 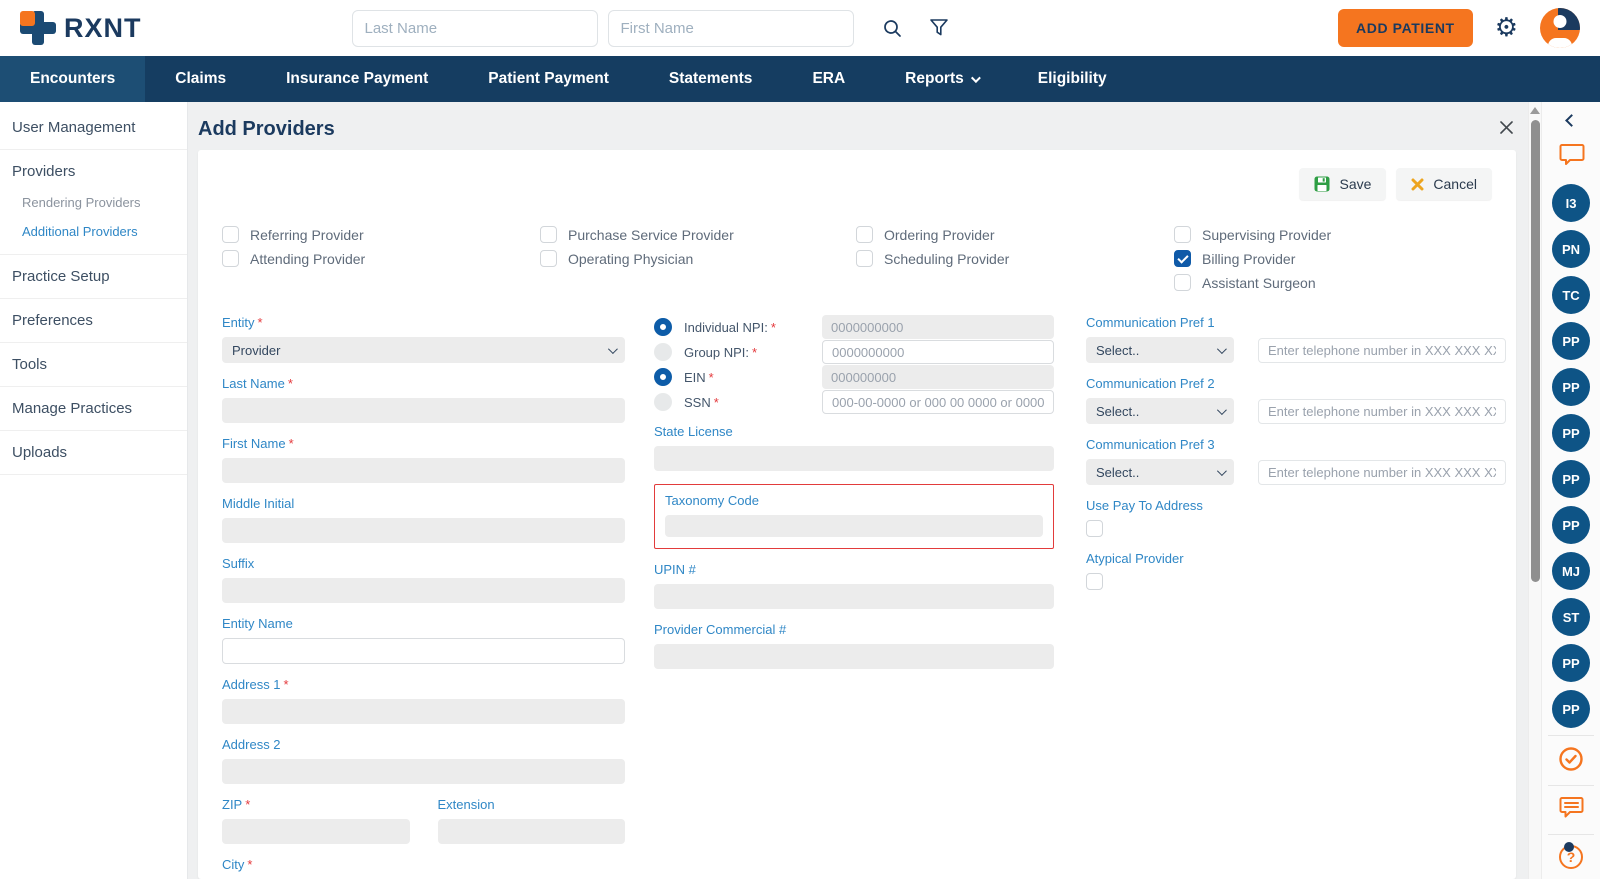 I want to click on checkbox-scheduling-provider: Scheduling Provider, so click(x=1015, y=258).